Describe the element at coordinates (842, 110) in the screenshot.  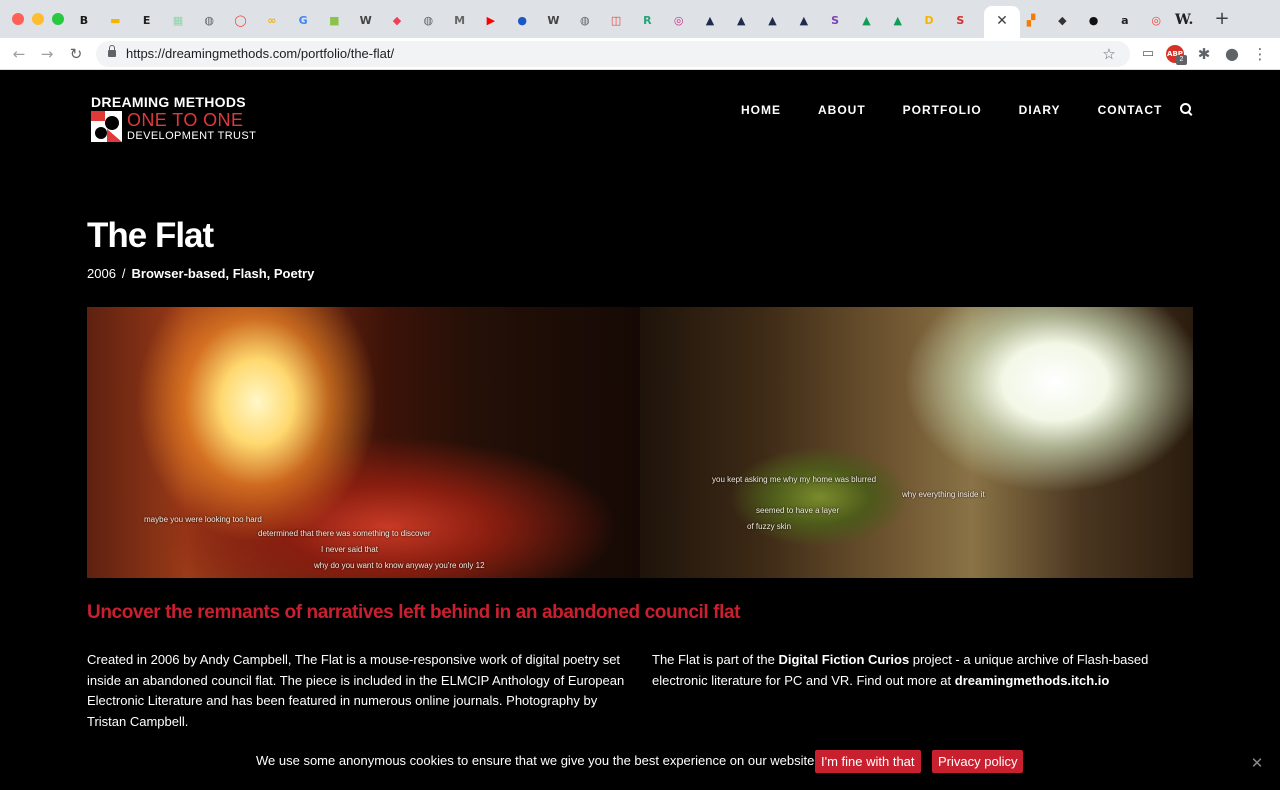
I see `nav-link-about: ABOUT` at that location.